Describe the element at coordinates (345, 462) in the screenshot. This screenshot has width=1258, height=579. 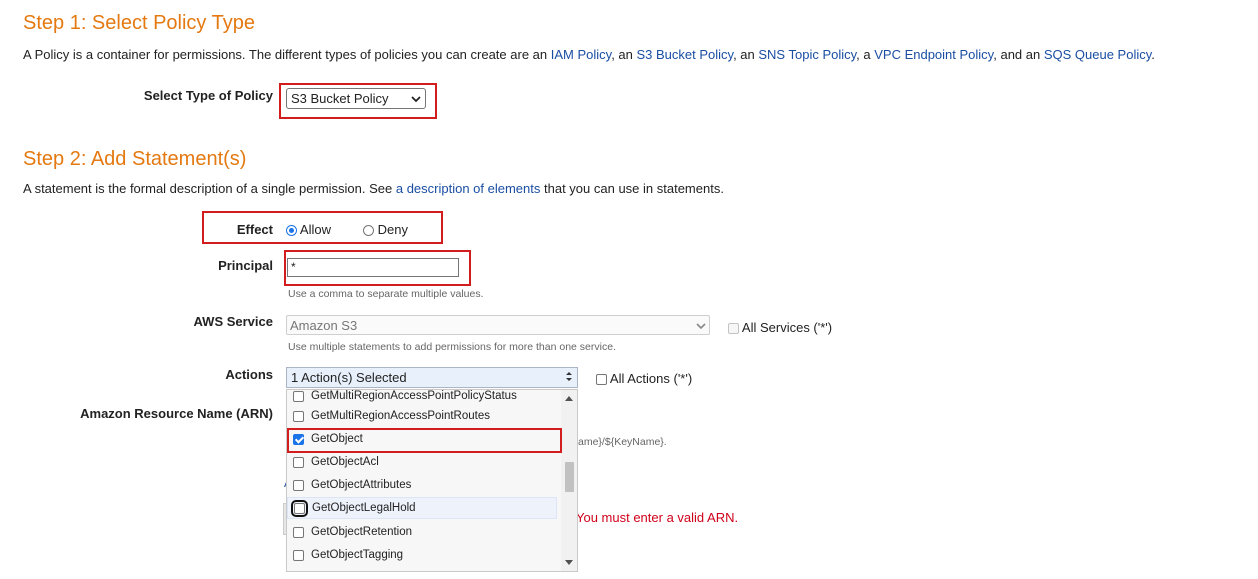
I see `action-label: GetObjectAcl` at that location.